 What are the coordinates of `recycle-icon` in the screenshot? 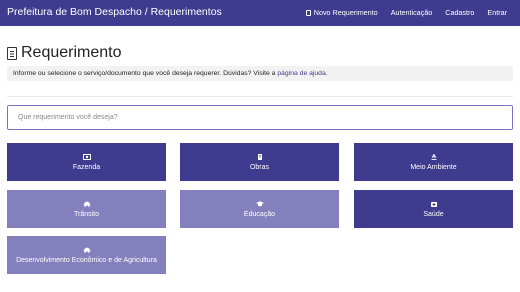 It's located at (433, 156).